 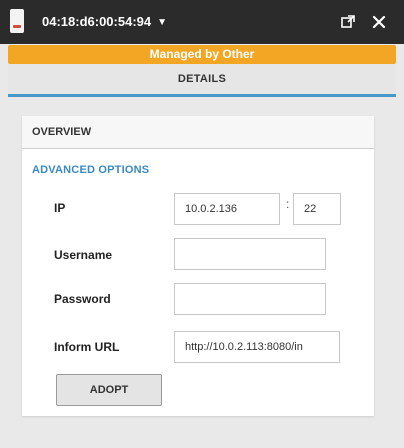 What do you see at coordinates (202, 54) in the screenshot?
I see `managed-banner: Managed by Other` at bounding box center [202, 54].